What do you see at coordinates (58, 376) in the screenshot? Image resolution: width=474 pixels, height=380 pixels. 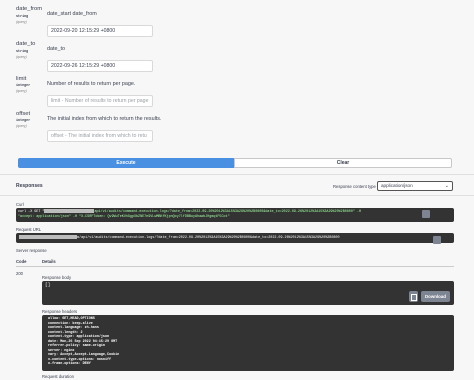 I see `request-duration-label: Request duration` at bounding box center [58, 376].